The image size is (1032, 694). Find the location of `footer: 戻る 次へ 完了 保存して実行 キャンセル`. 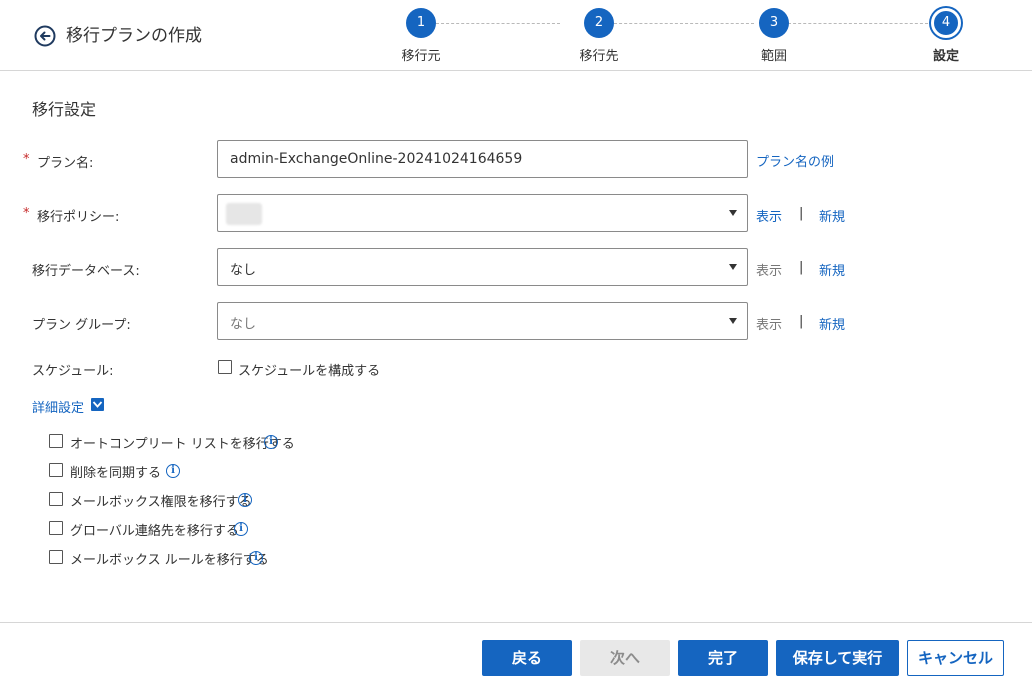

footer: 戻る 次へ 完了 保存して実行 キャンセル is located at coordinates (516, 658).